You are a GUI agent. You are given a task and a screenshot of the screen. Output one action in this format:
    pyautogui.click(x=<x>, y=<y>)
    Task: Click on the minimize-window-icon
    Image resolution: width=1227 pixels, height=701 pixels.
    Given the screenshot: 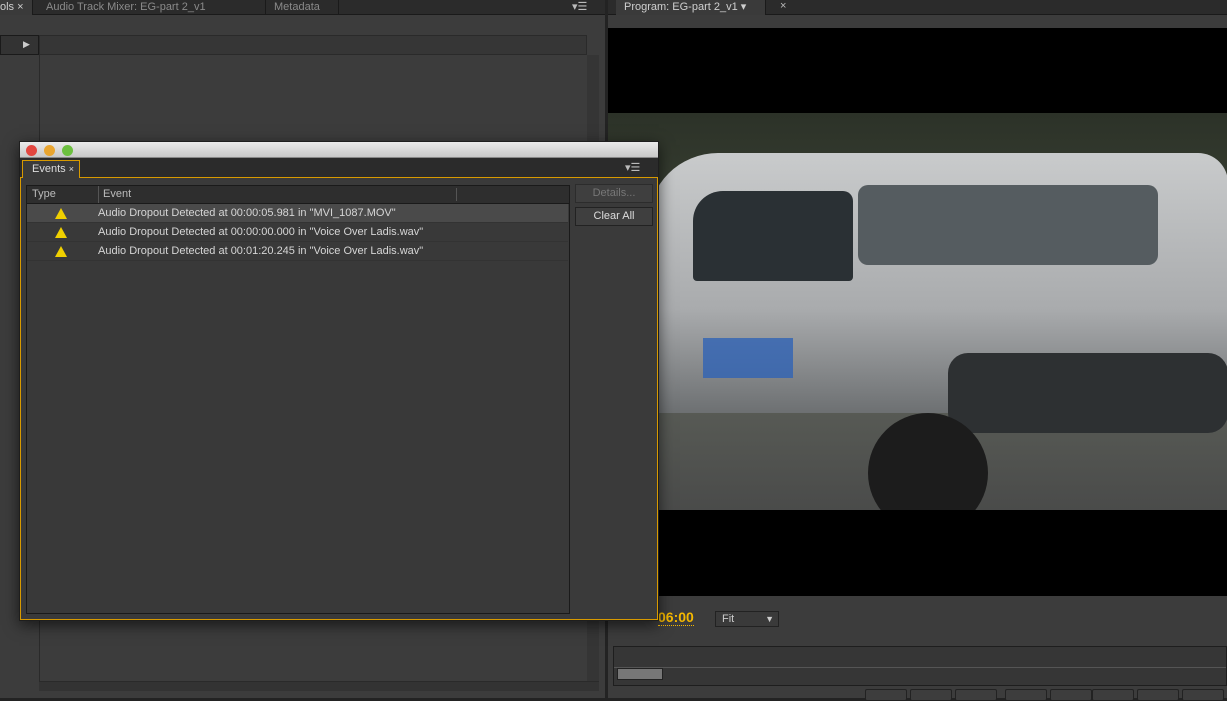 What is the action you would take?
    pyautogui.click(x=49, y=150)
    